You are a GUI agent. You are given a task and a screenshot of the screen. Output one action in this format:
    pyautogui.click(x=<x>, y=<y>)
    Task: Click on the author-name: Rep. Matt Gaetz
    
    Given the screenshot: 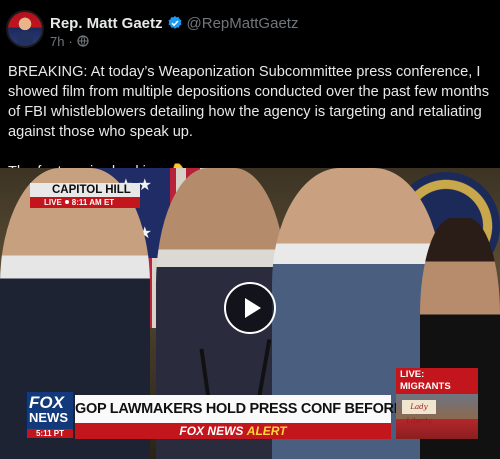 What is the action you would take?
    pyautogui.click(x=106, y=23)
    